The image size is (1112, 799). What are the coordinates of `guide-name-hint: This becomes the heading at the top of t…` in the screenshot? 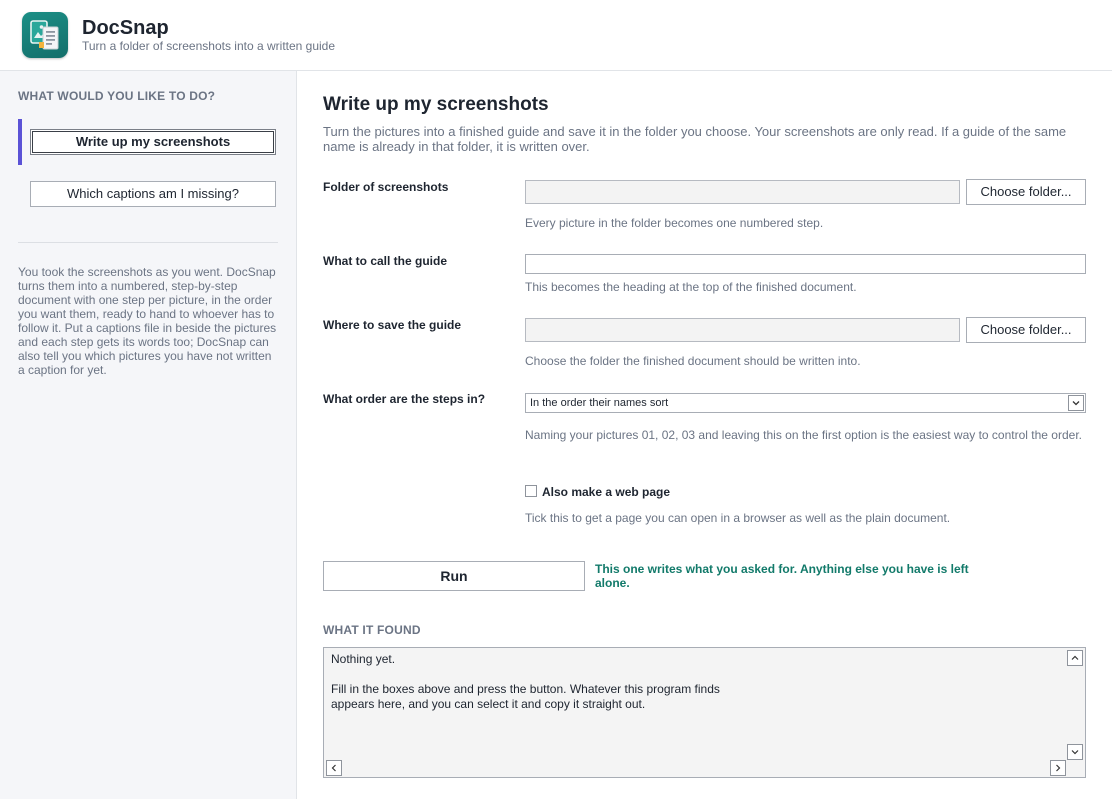 It's located at (691, 287).